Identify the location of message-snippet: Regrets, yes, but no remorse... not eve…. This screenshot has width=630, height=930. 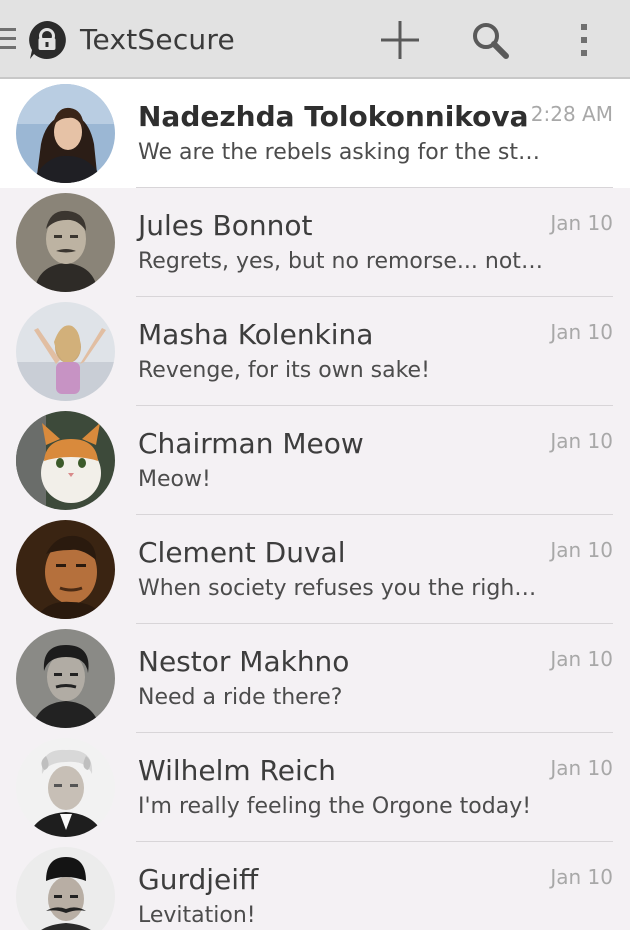
(340, 261).